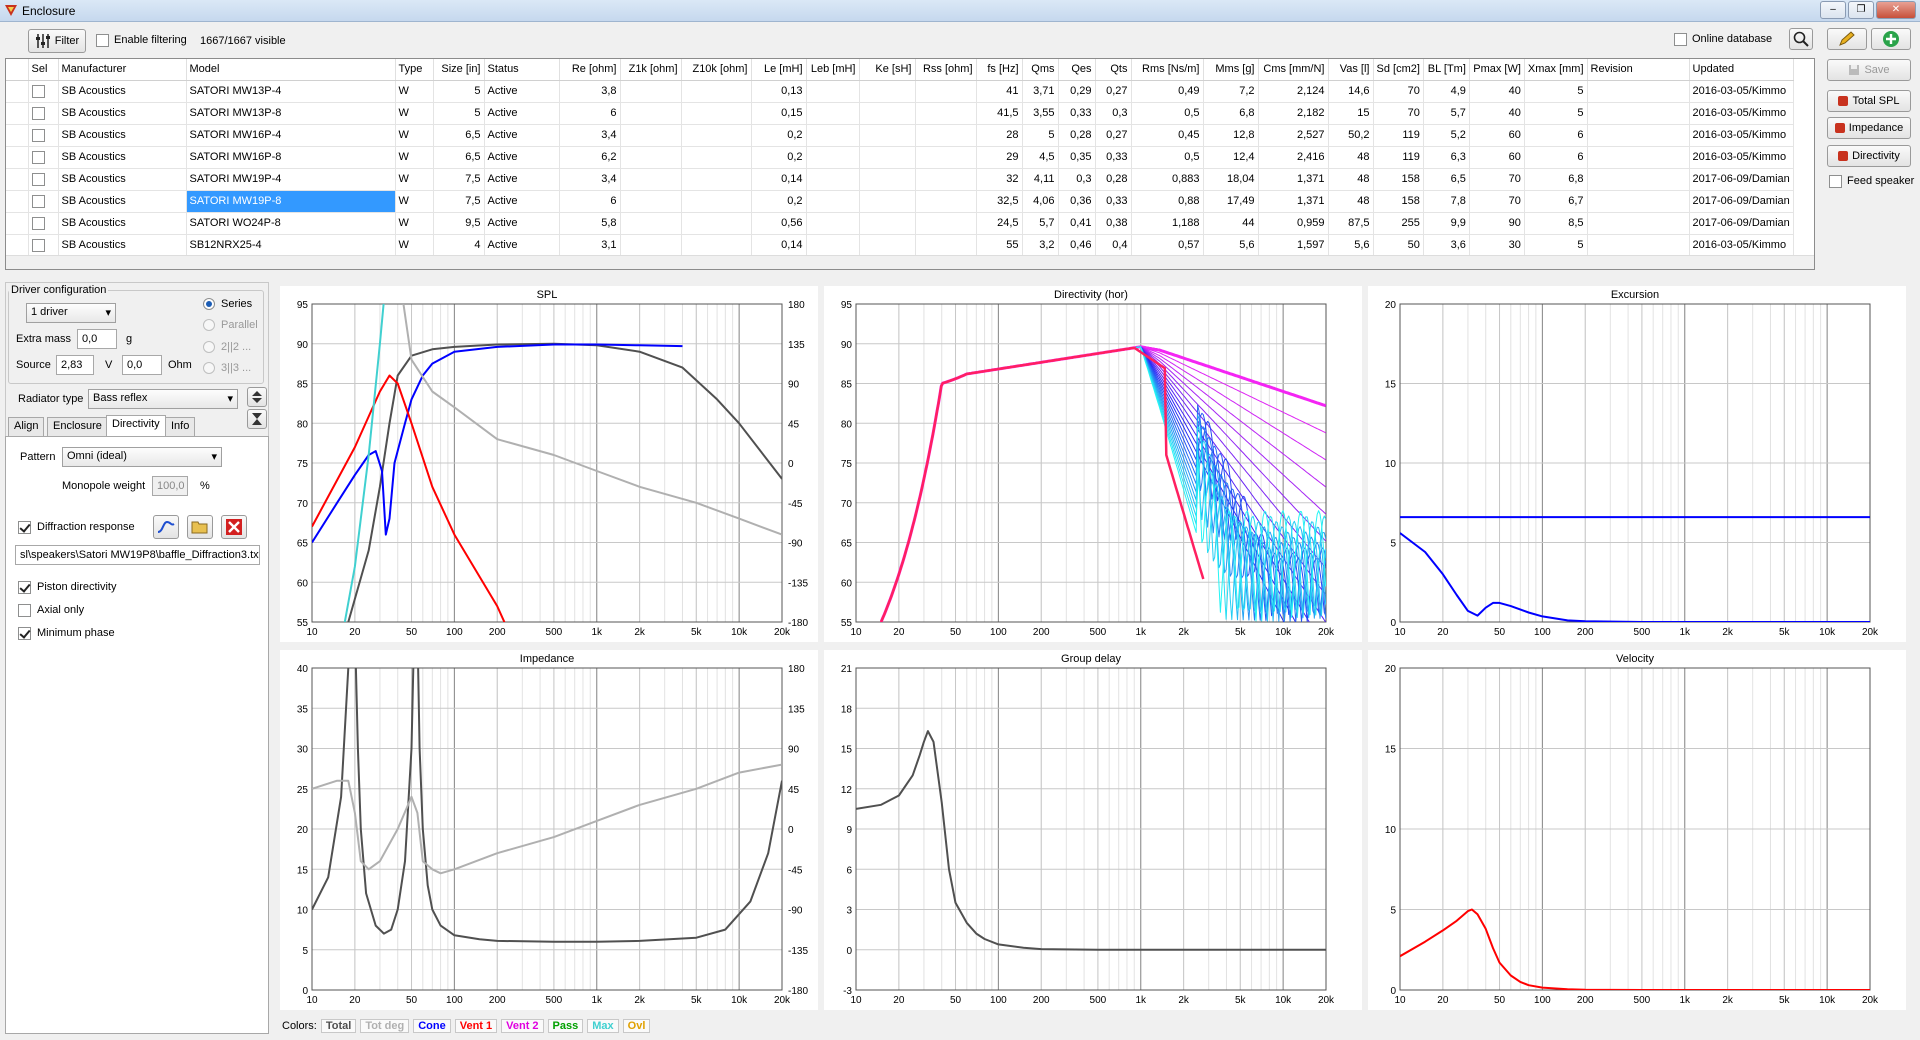 The height and width of the screenshot is (1040, 1920). I want to click on table-cell: 3,6, so click(1446, 245).